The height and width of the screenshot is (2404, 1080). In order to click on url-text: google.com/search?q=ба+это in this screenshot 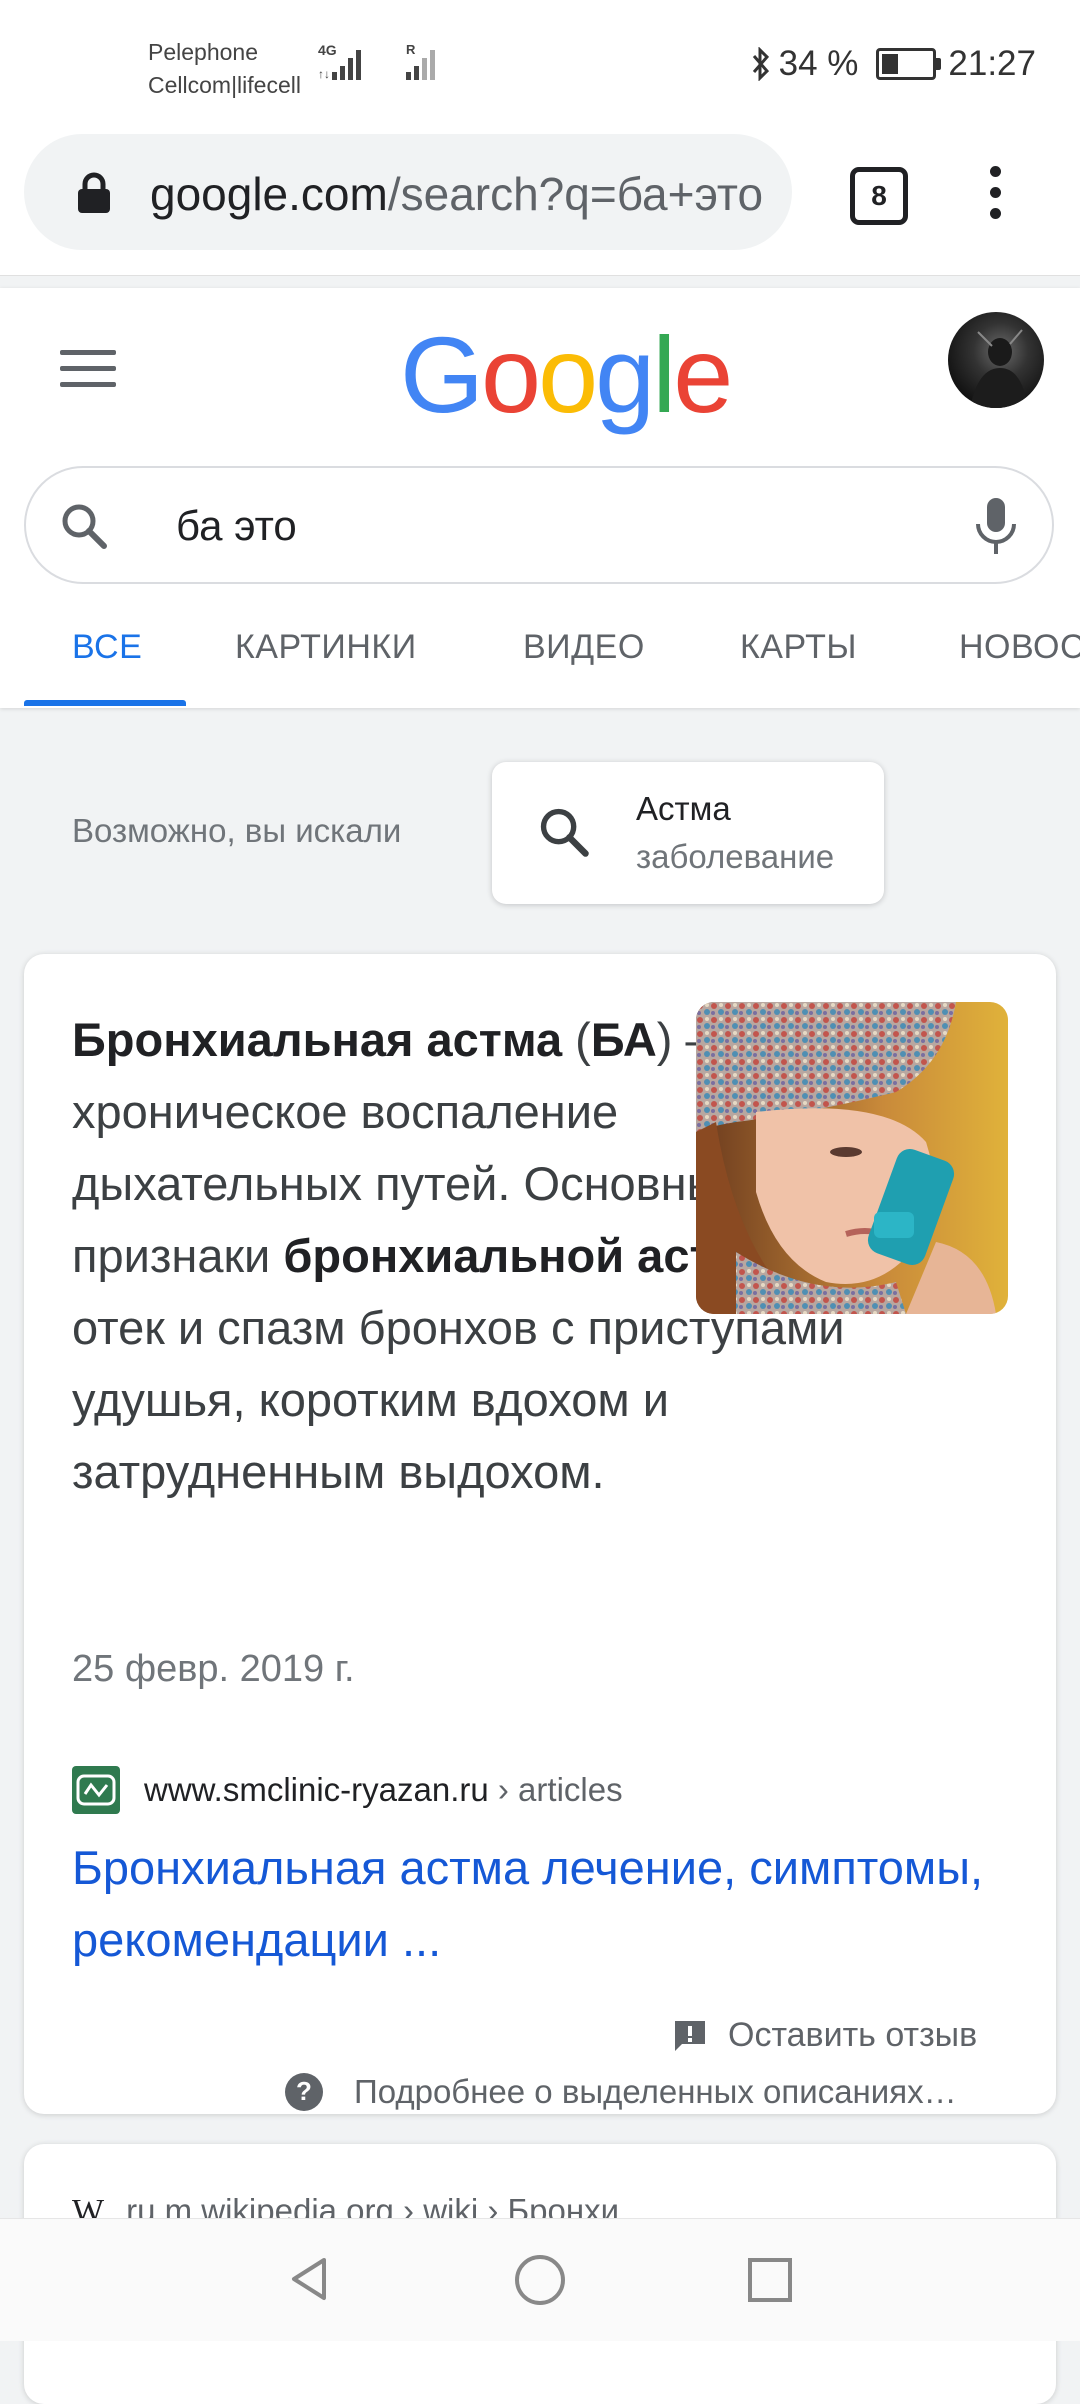, I will do `click(457, 194)`.